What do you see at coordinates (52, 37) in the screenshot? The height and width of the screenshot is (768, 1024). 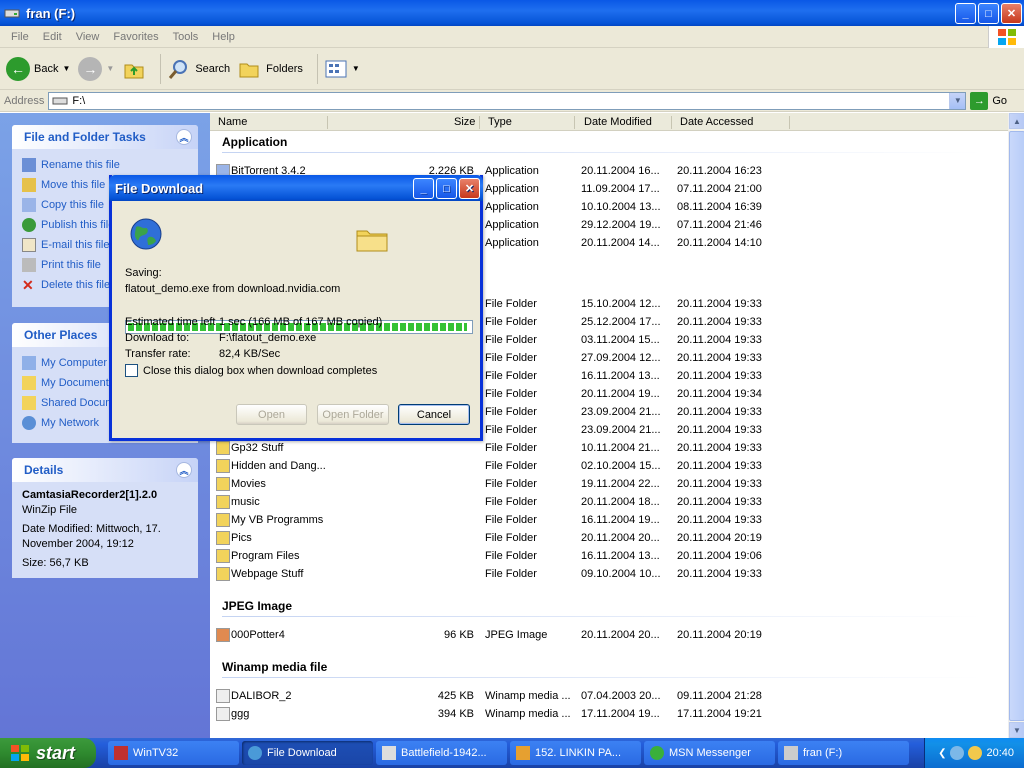 I see `menu-edit: Edit` at bounding box center [52, 37].